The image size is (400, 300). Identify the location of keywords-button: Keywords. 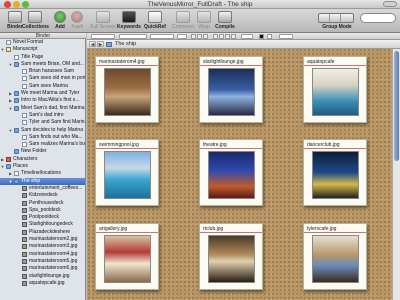
(129, 20).